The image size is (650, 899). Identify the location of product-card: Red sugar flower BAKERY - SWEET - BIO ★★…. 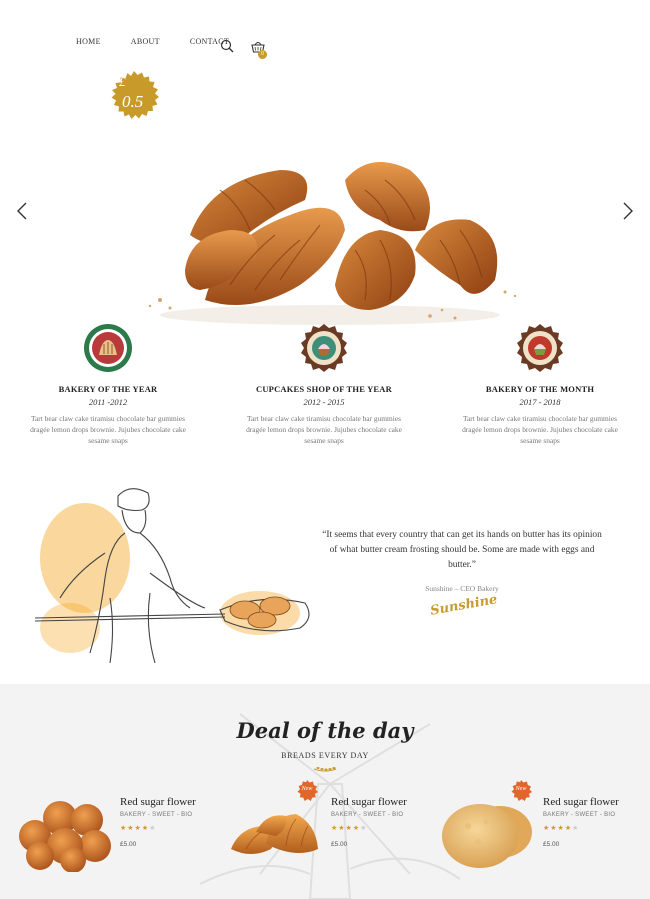
(120, 834).